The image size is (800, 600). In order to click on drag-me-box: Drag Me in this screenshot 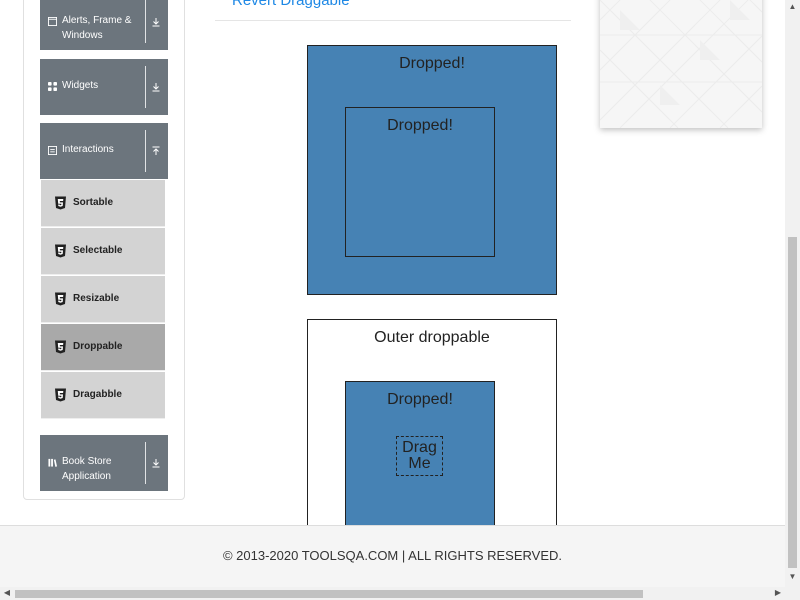, I will do `click(419, 456)`.